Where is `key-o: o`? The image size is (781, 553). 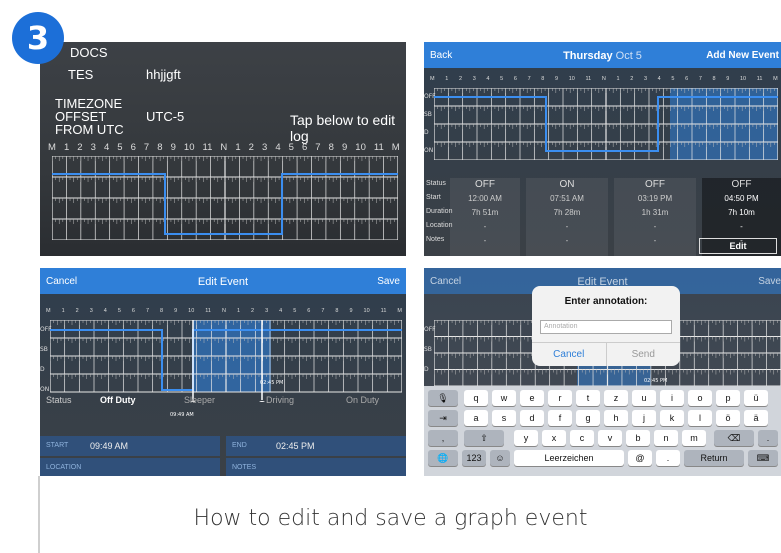
key-o: o is located at coordinates (700, 398).